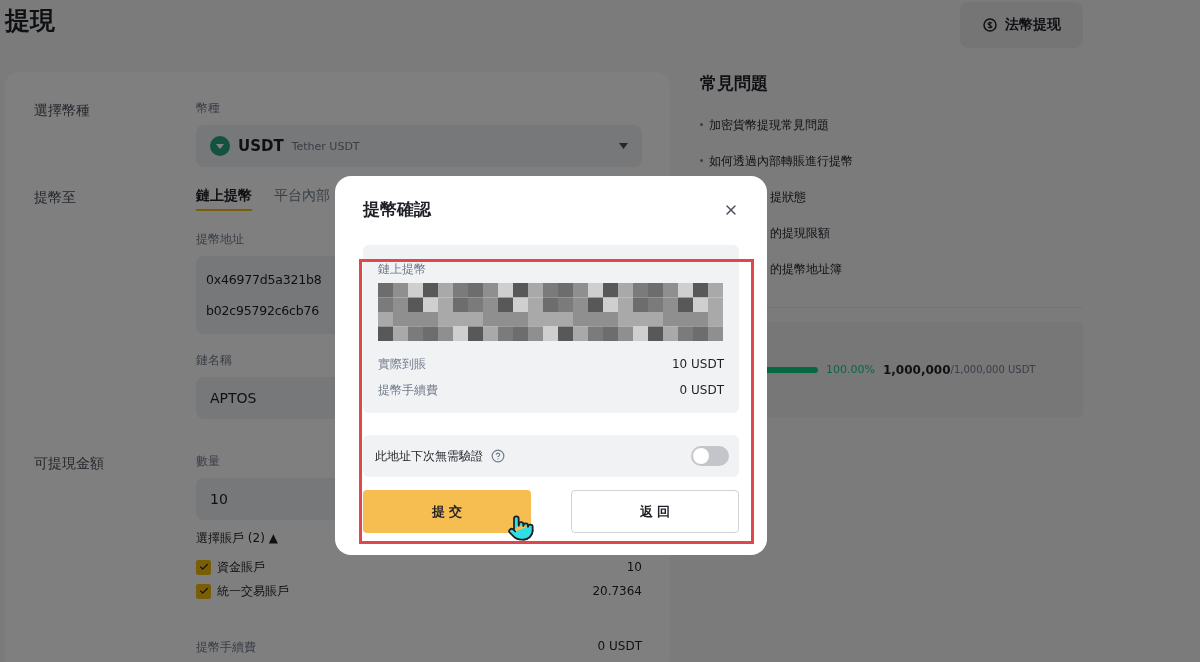 The image size is (1200, 662). I want to click on address-text: 0x46977d5a321b8, so click(264, 279).